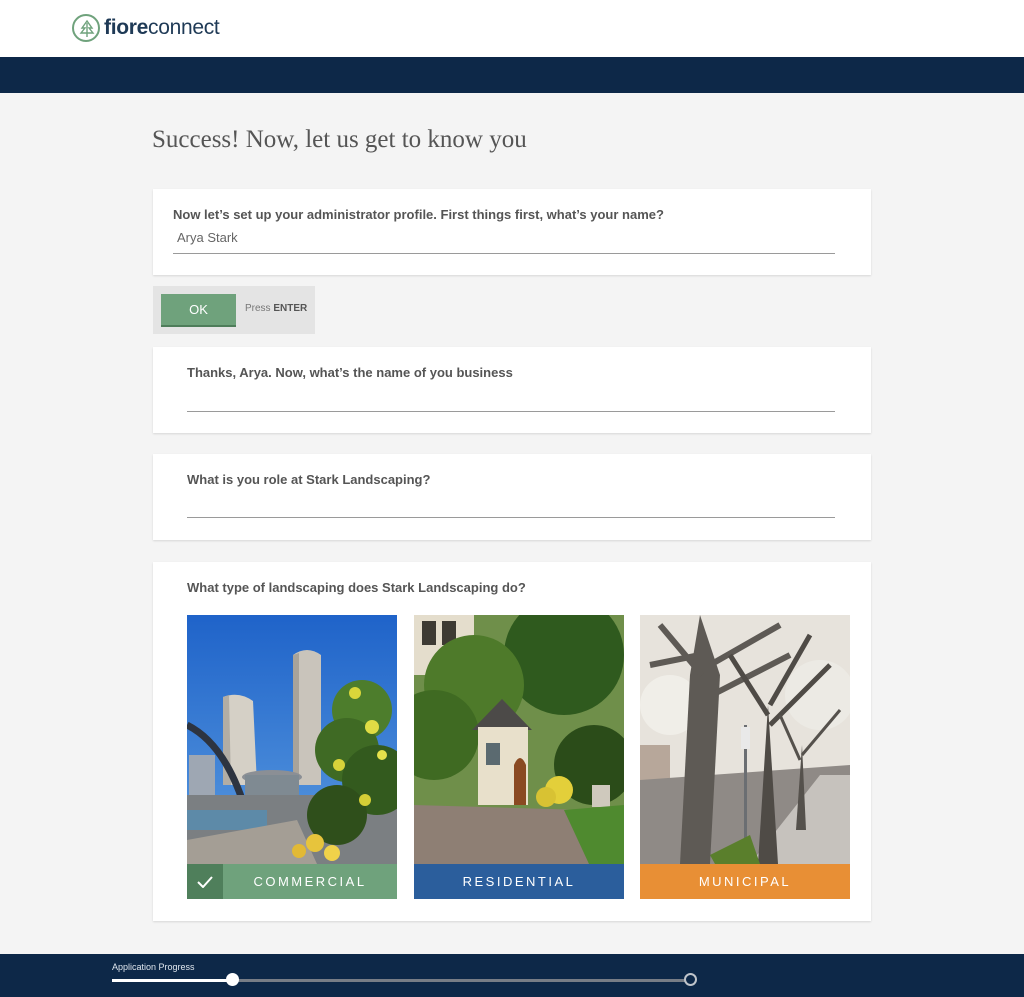  I want to click on ok-button: OK, so click(198, 310).